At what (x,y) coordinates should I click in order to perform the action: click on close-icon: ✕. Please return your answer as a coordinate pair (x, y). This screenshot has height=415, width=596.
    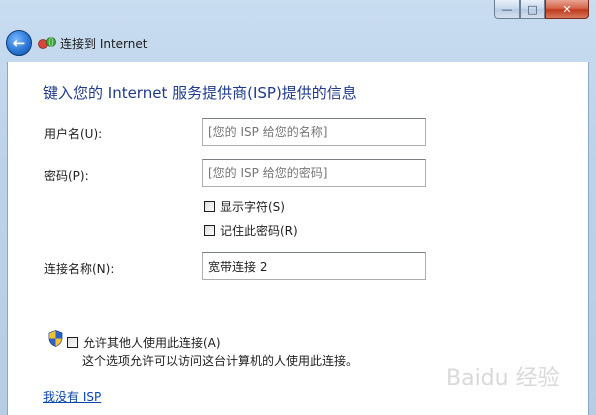
    Looking at the image, I should click on (567, 9).